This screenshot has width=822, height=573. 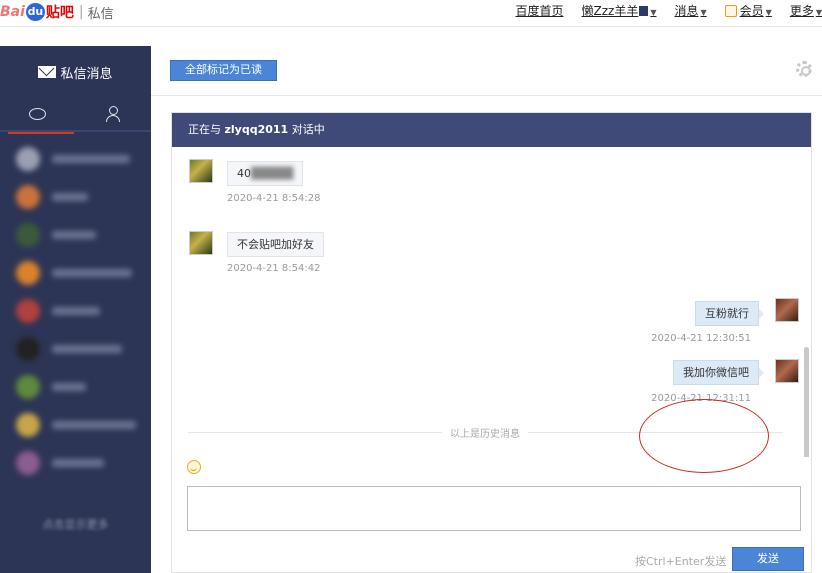 I want to click on person-icon, so click(x=113, y=114).